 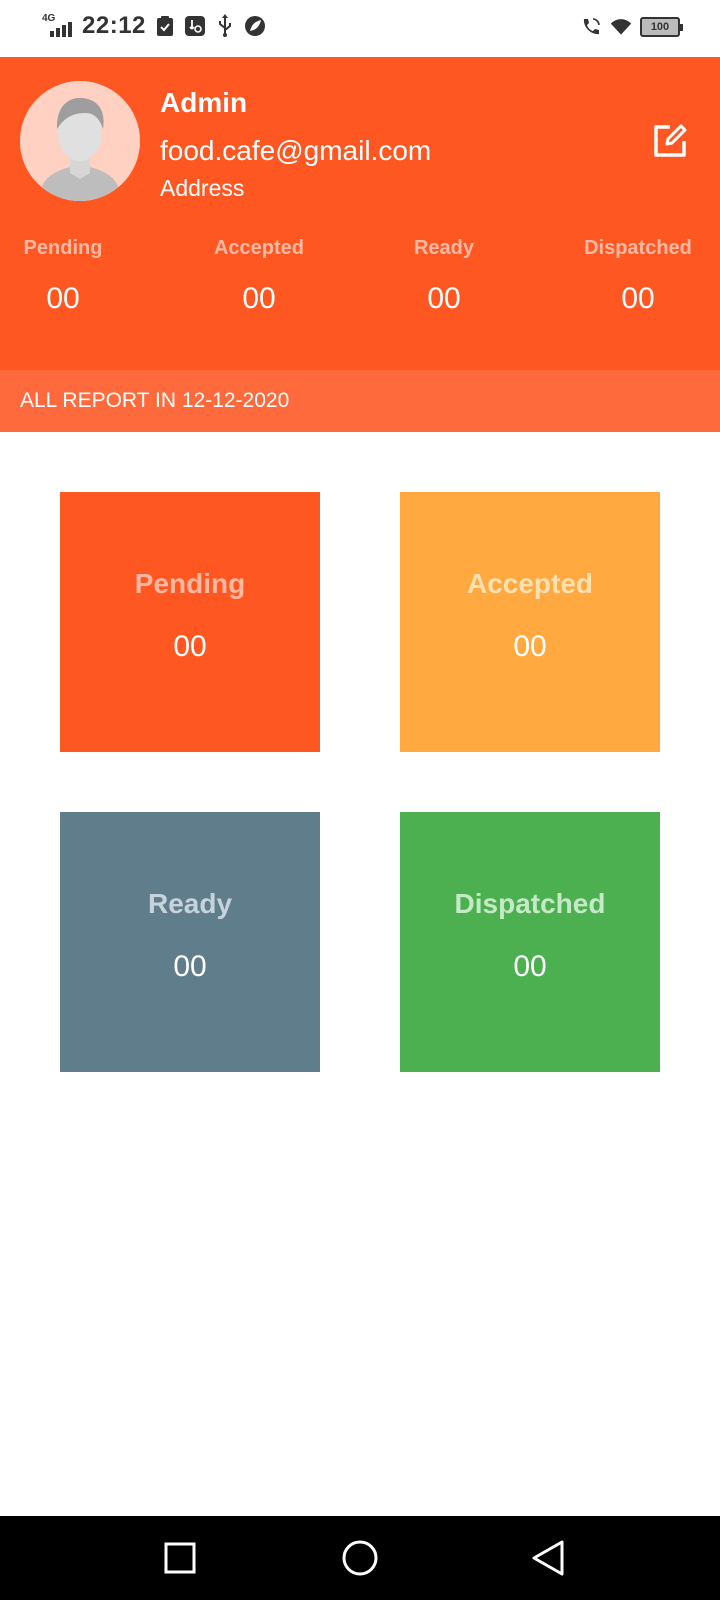 I want to click on dispatched-tile: Dispatched 00, so click(x=530, y=942).